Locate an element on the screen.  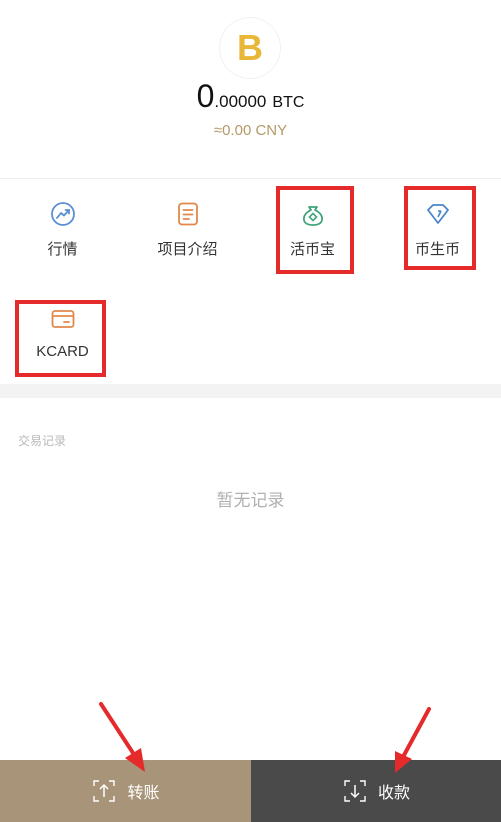
coin-logo: B is located at coordinates (250, 48).